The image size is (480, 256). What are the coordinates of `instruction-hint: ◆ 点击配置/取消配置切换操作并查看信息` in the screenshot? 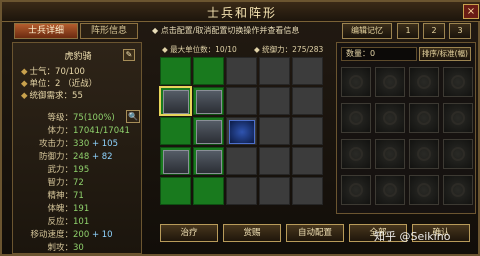 It's located at (226, 30).